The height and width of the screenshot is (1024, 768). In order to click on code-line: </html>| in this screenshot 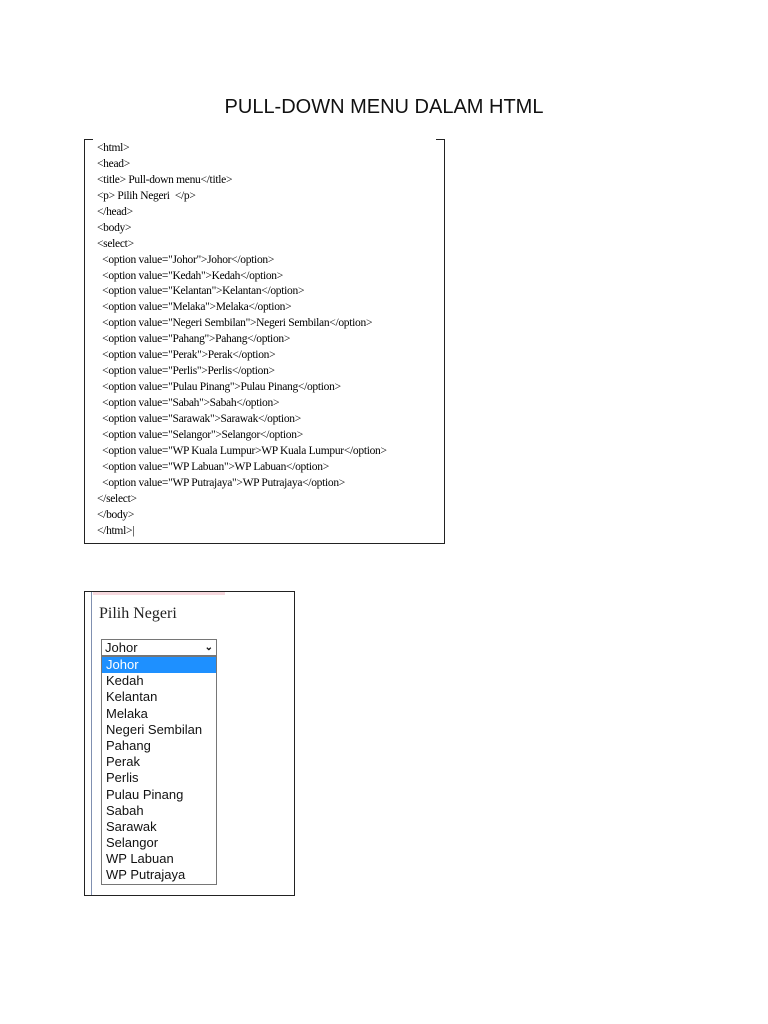, I will do `click(116, 530)`.